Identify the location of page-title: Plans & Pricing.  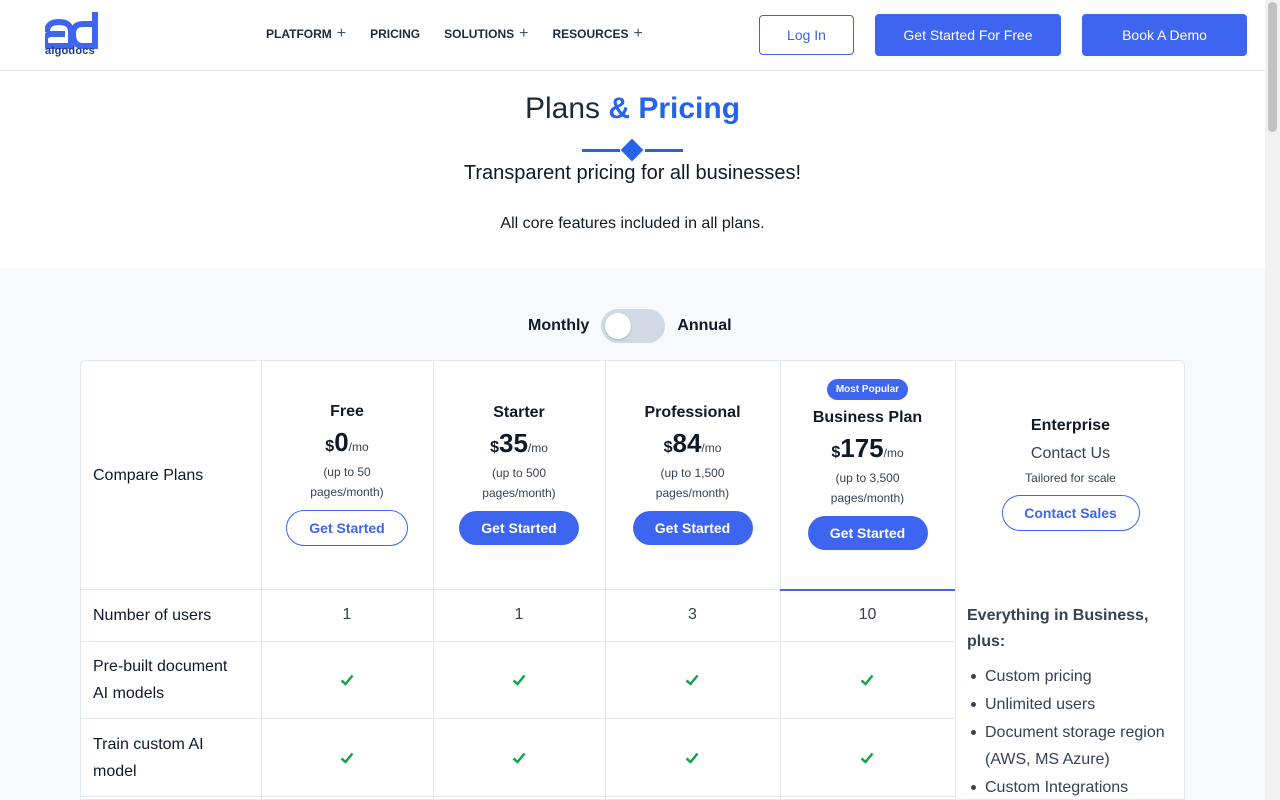
(632, 109).